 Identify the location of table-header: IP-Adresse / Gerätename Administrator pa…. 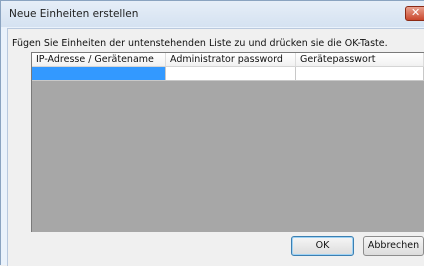
(228, 60).